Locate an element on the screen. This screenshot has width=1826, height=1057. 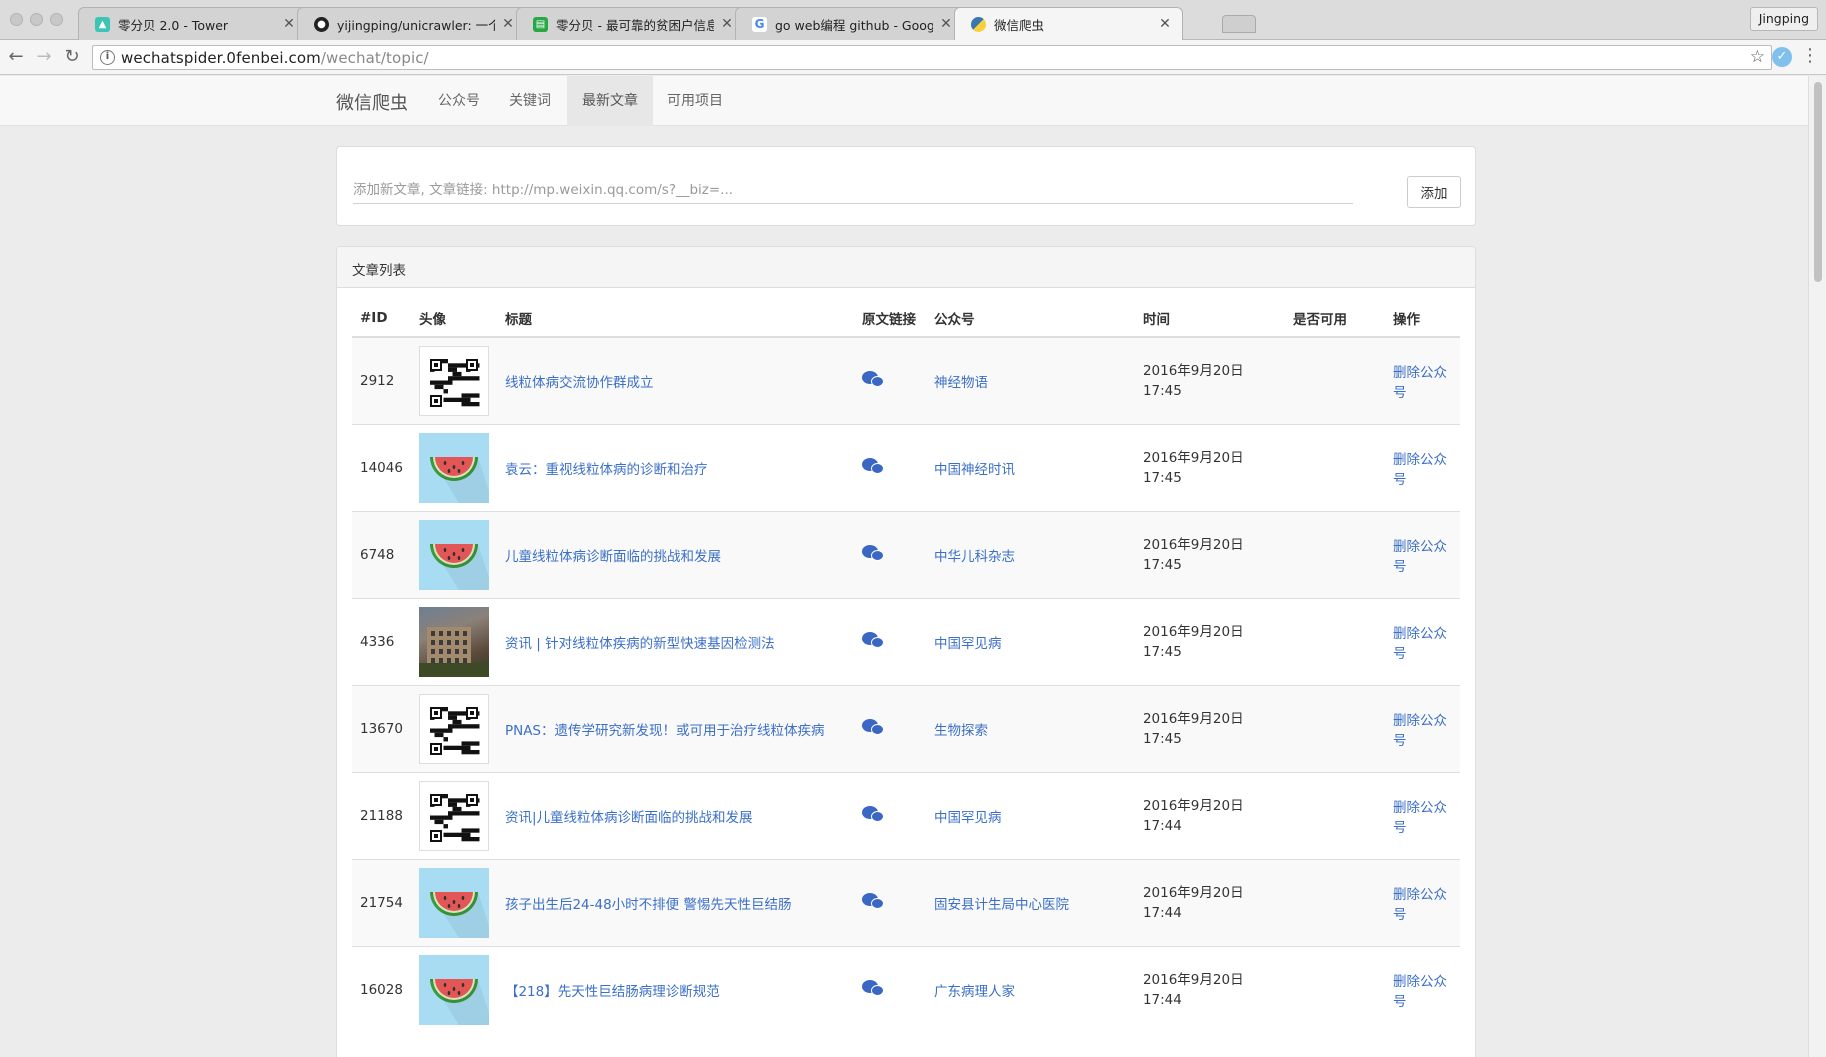
id-cell: 4336 is located at coordinates (381, 641).